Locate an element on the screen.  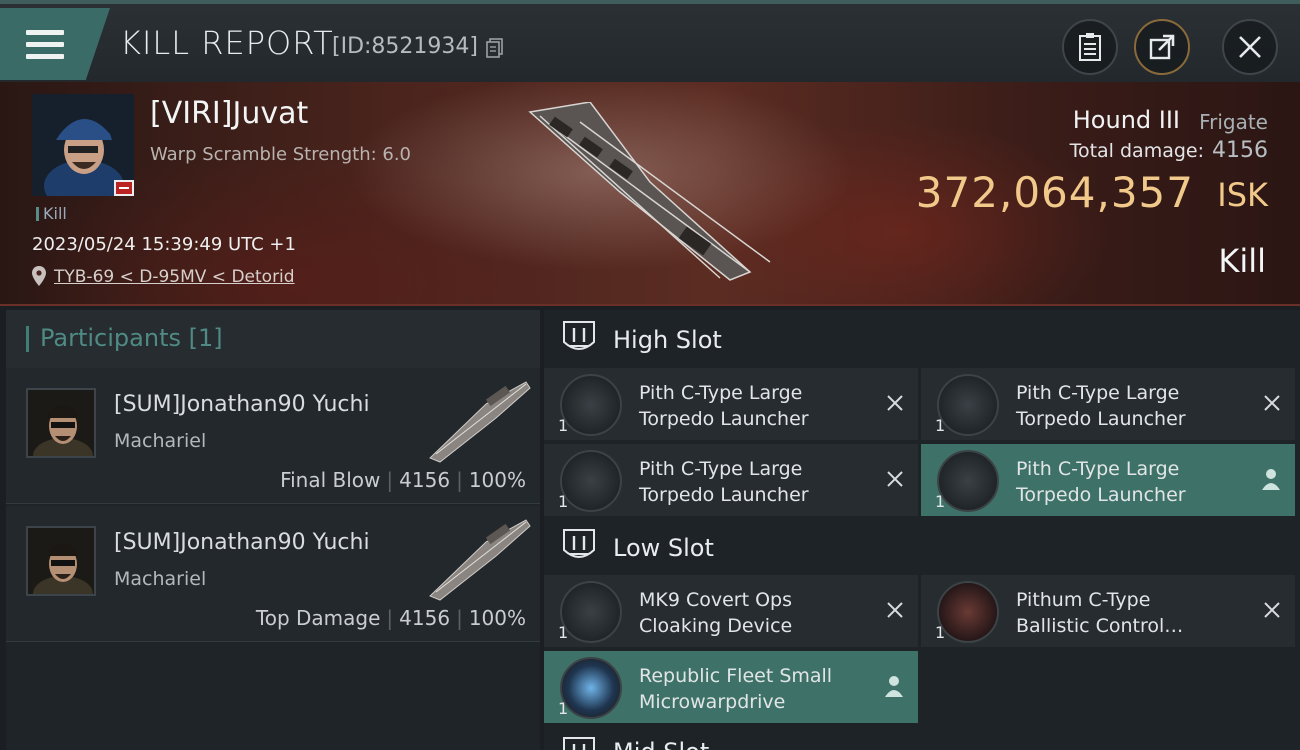
result-label: Kill is located at coordinates (1242, 261).